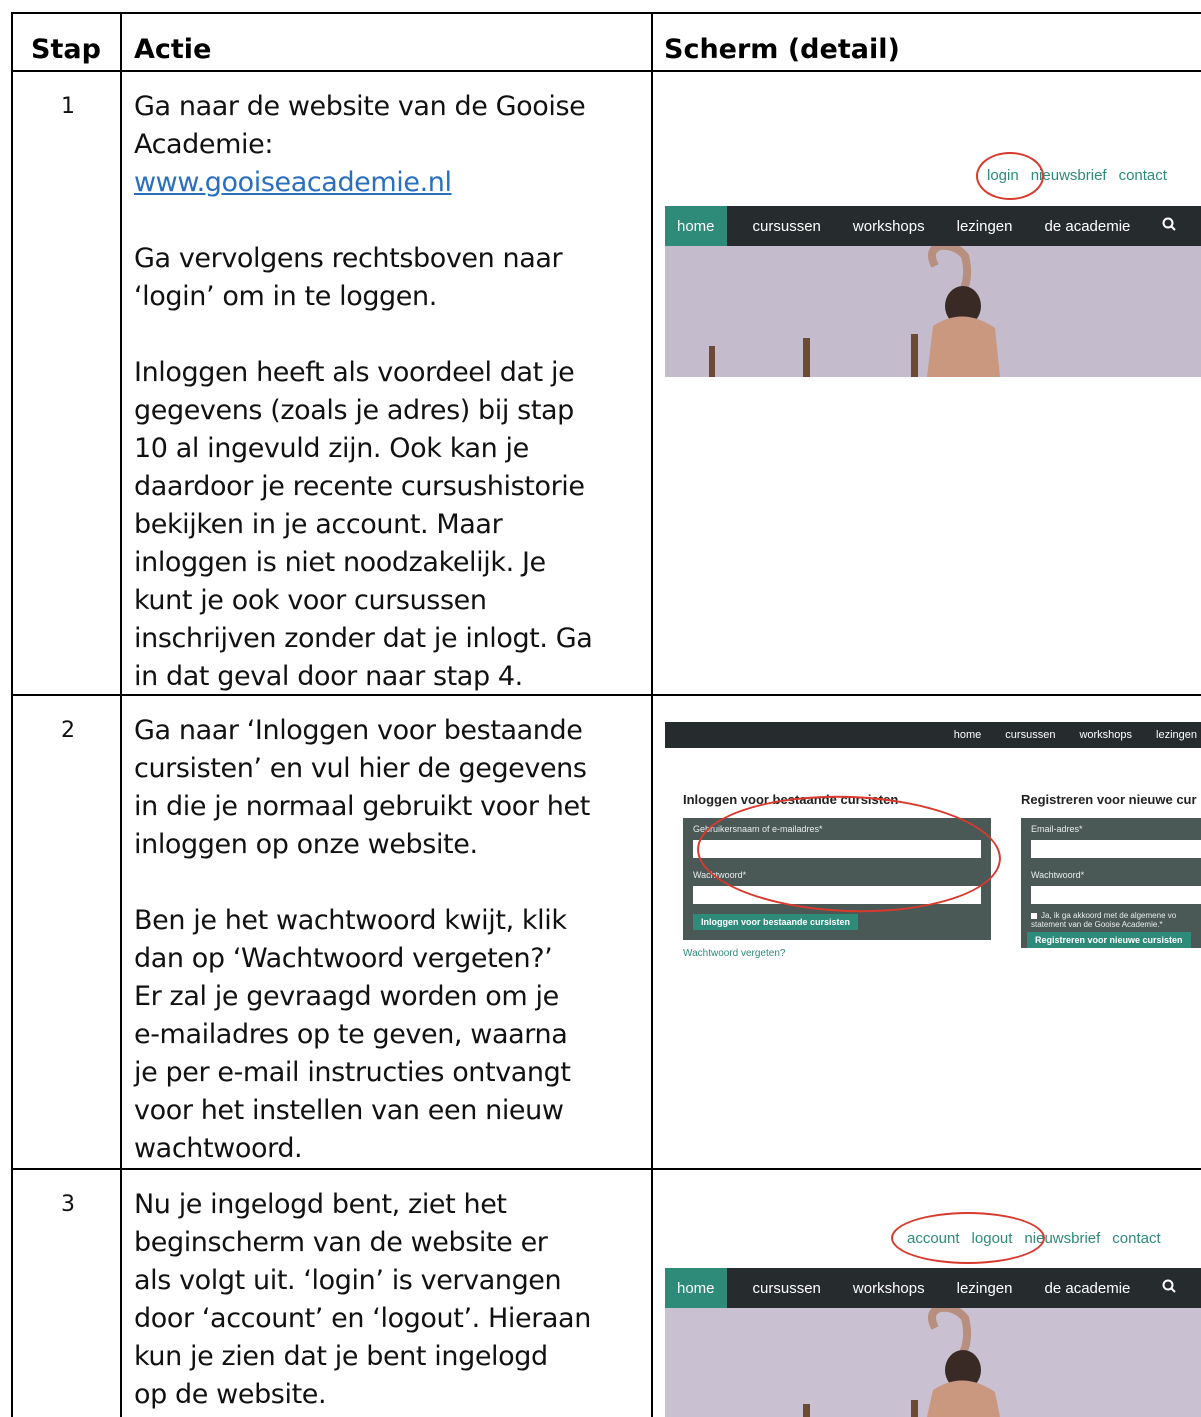  What do you see at coordinates (230, 1394) in the screenshot?
I see `text-line: op de website.` at bounding box center [230, 1394].